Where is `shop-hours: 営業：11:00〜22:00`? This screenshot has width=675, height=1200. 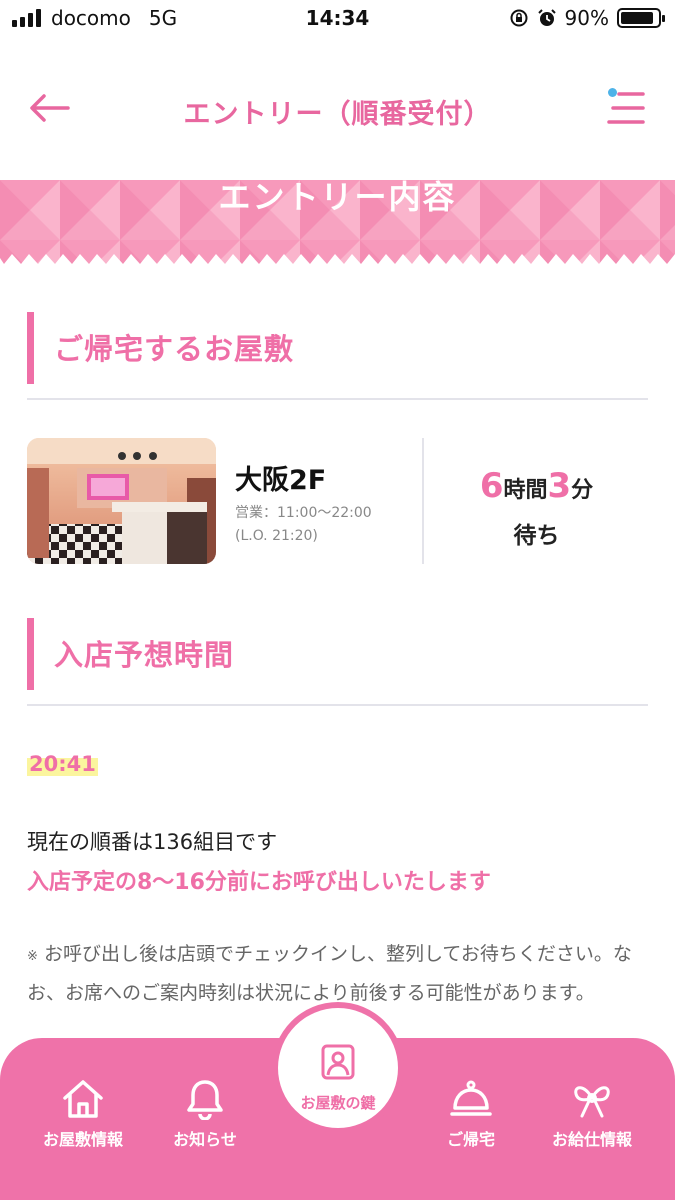 shop-hours: 営業：11:00〜22:00 is located at coordinates (303, 513).